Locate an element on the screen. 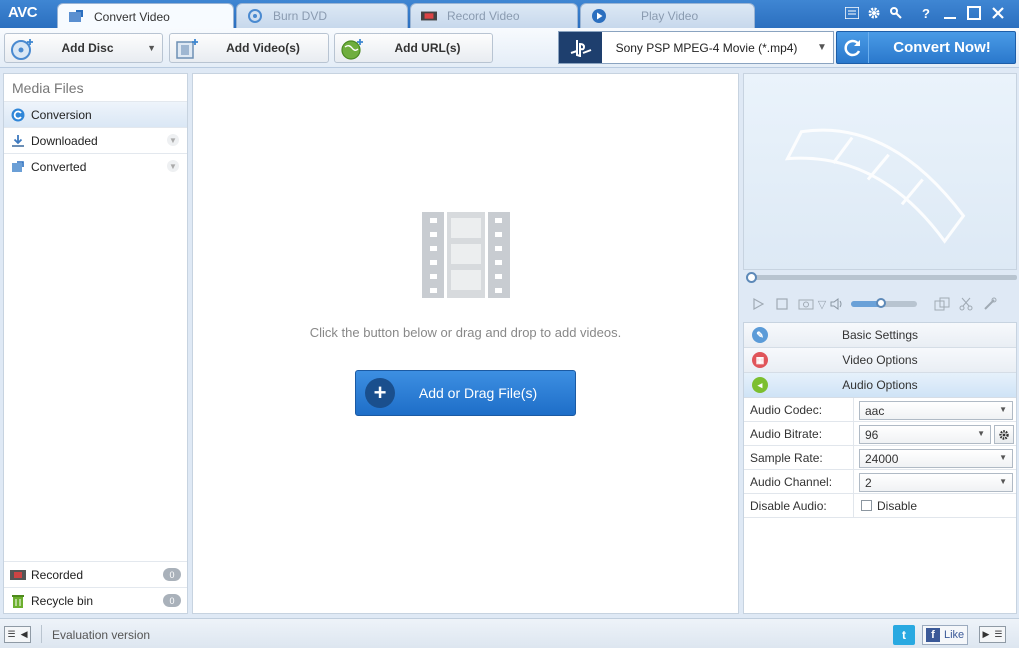  audio-options-header: ◂ Audio Options is located at coordinates (880, 385).